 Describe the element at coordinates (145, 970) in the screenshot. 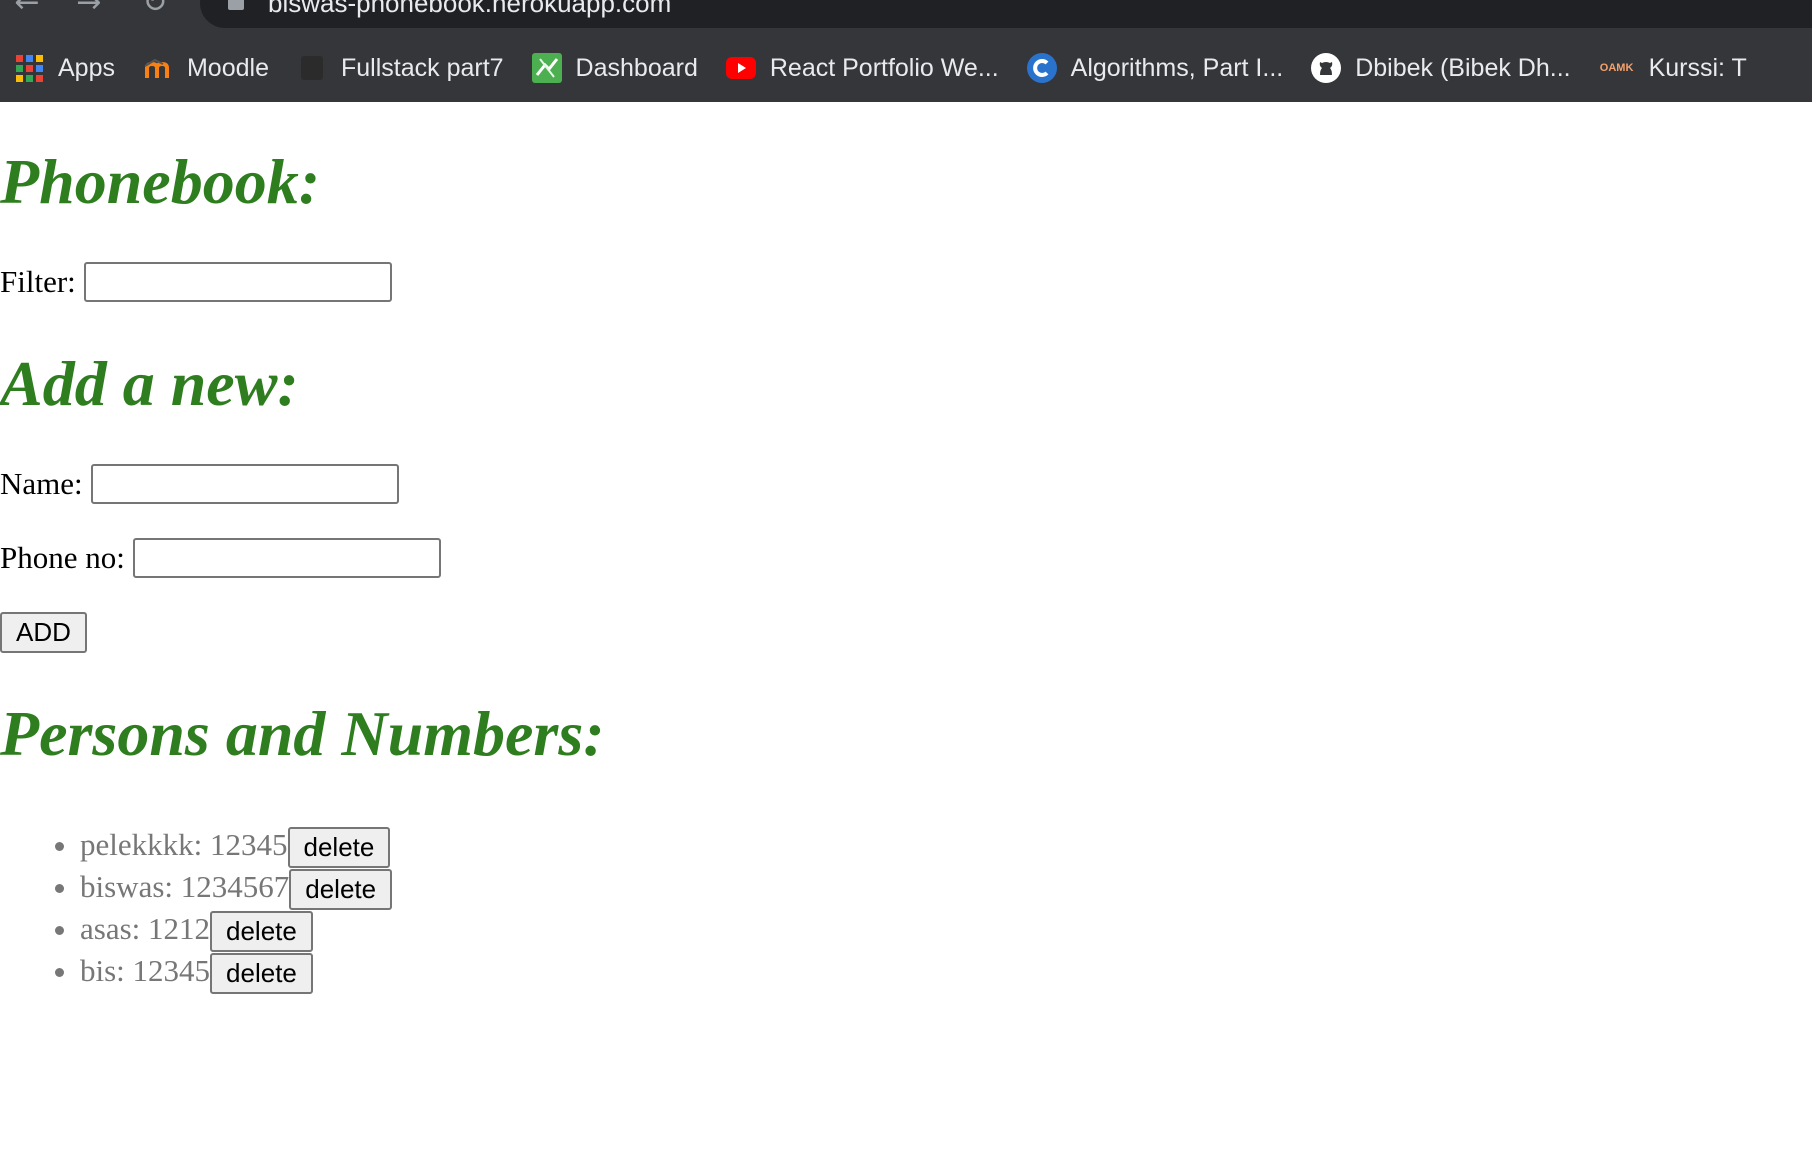

I see `person-entry-text: bis: 12345` at that location.